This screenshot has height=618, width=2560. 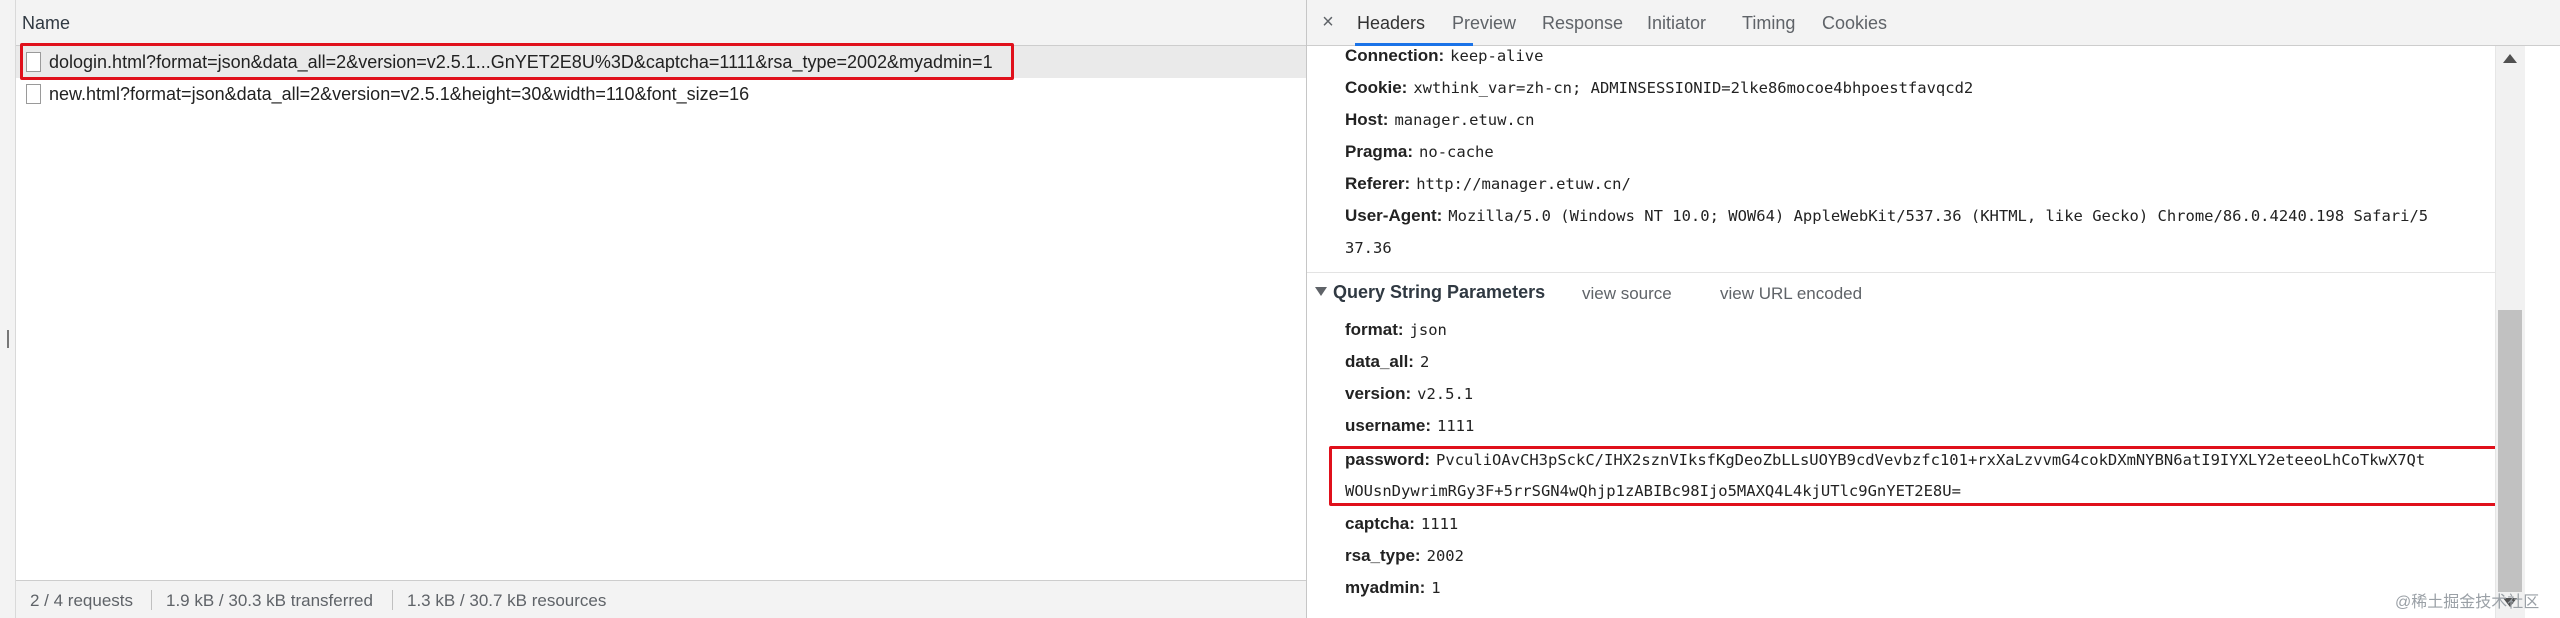 I want to click on highlight-box-request, so click(x=517, y=61).